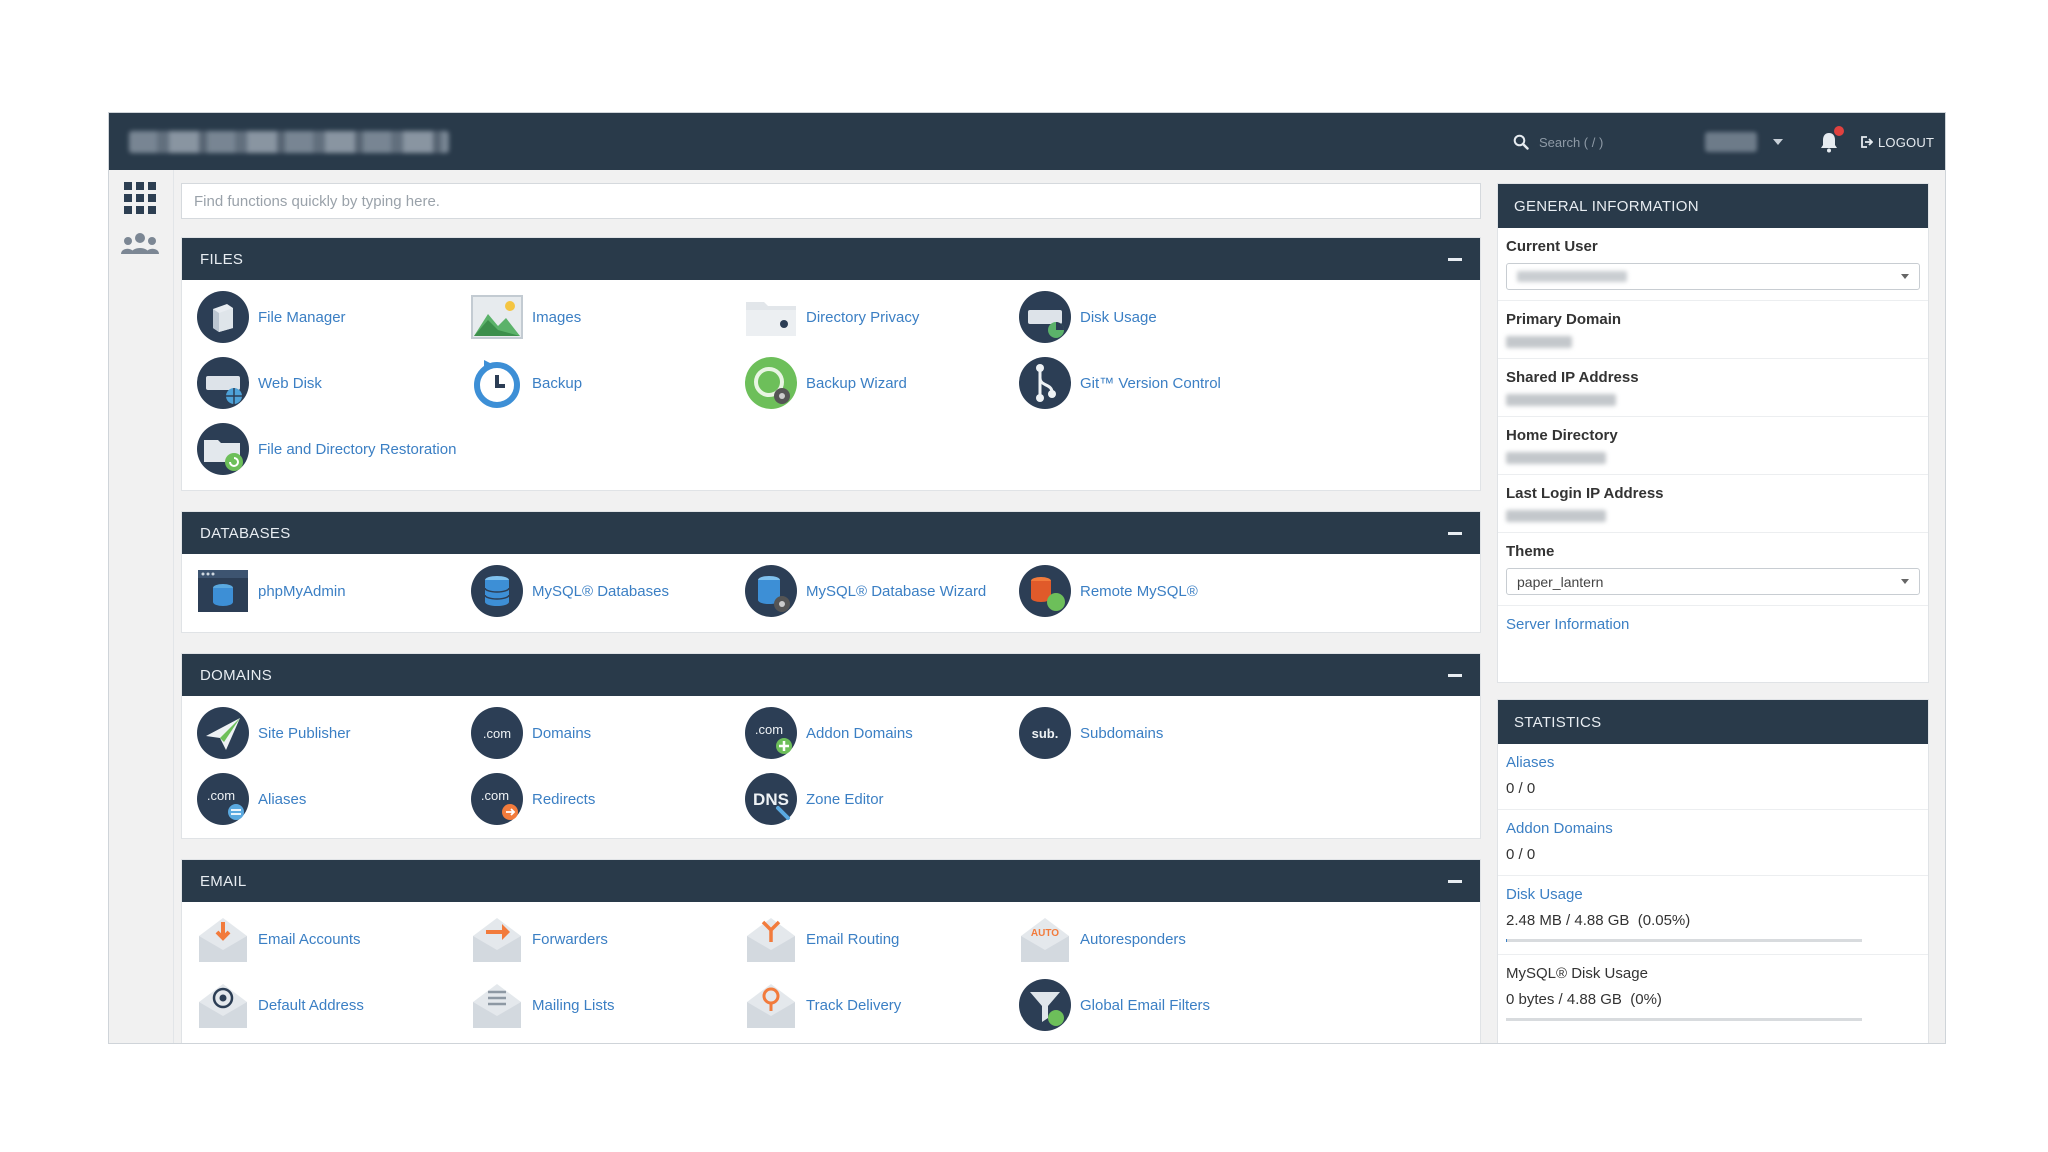 This screenshot has width=2048, height=1152. Describe the element at coordinates (607, 317) in the screenshot. I see `images-link: Images` at that location.